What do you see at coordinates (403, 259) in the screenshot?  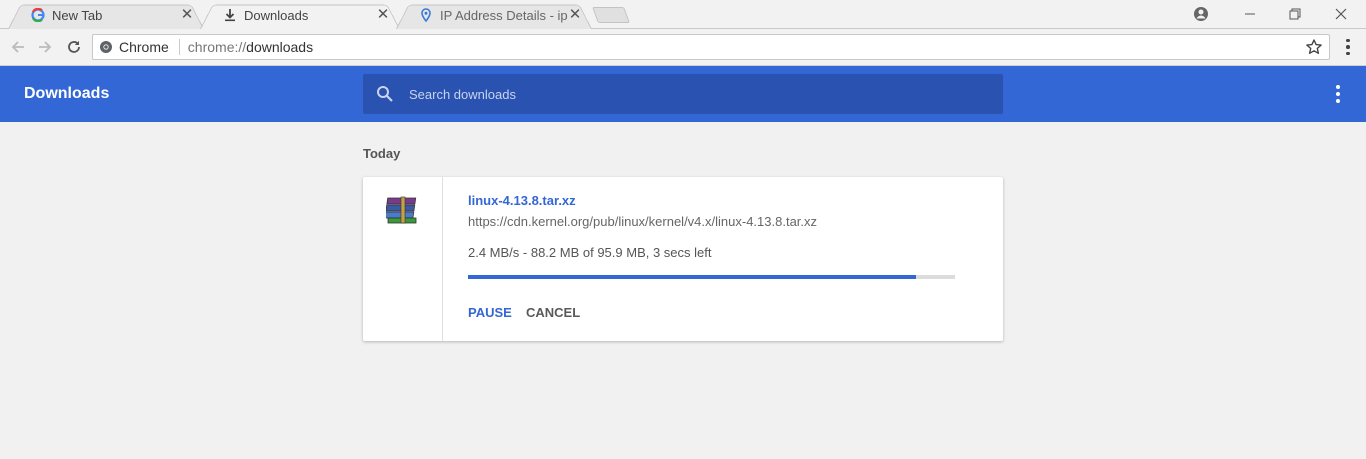 I see `file-icon-column` at bounding box center [403, 259].